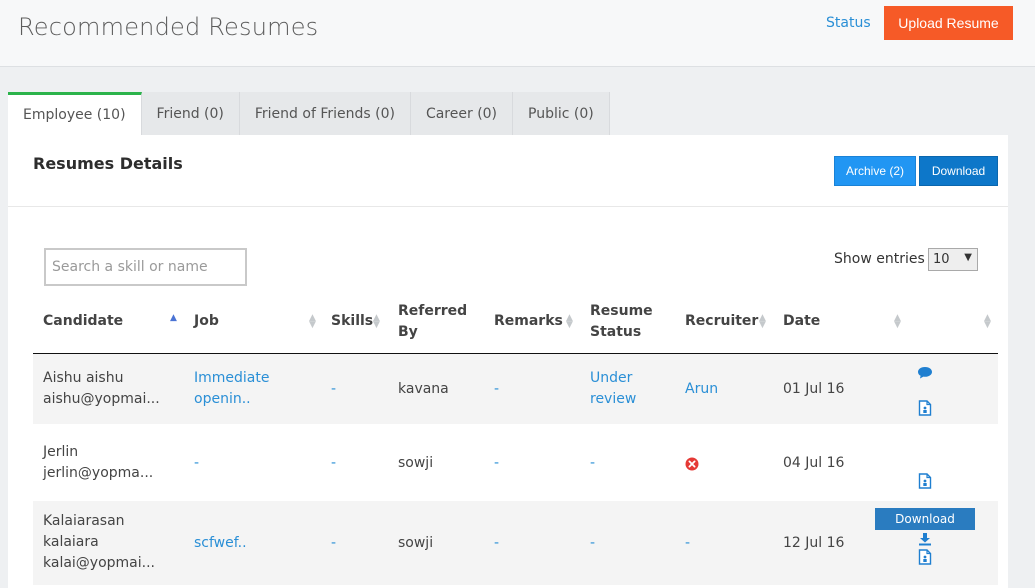 The height and width of the screenshot is (588, 1035). I want to click on entries-select: 10 ▼, so click(953, 259).